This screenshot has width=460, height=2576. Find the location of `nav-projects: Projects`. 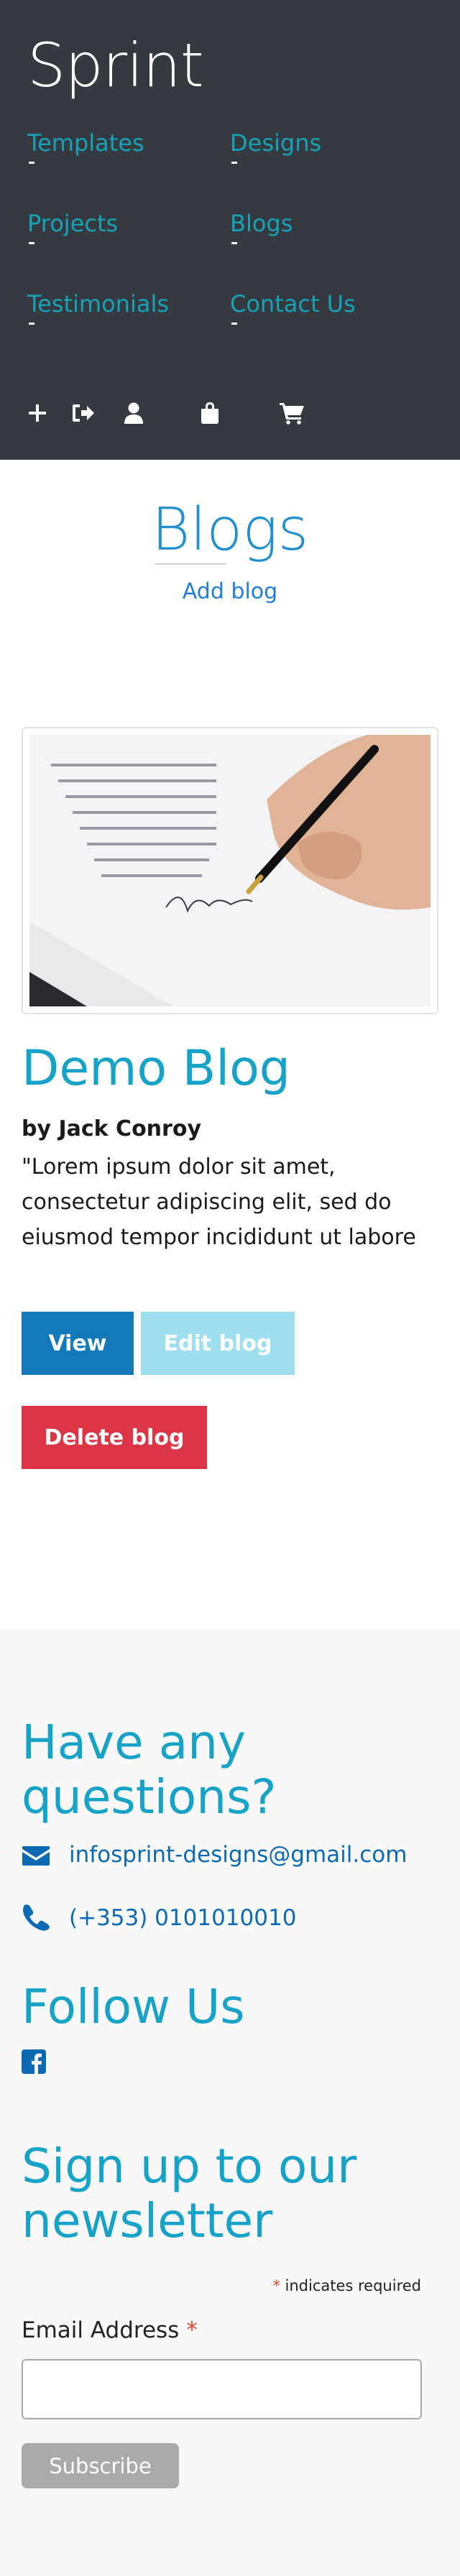

nav-projects: Projects is located at coordinates (72, 223).